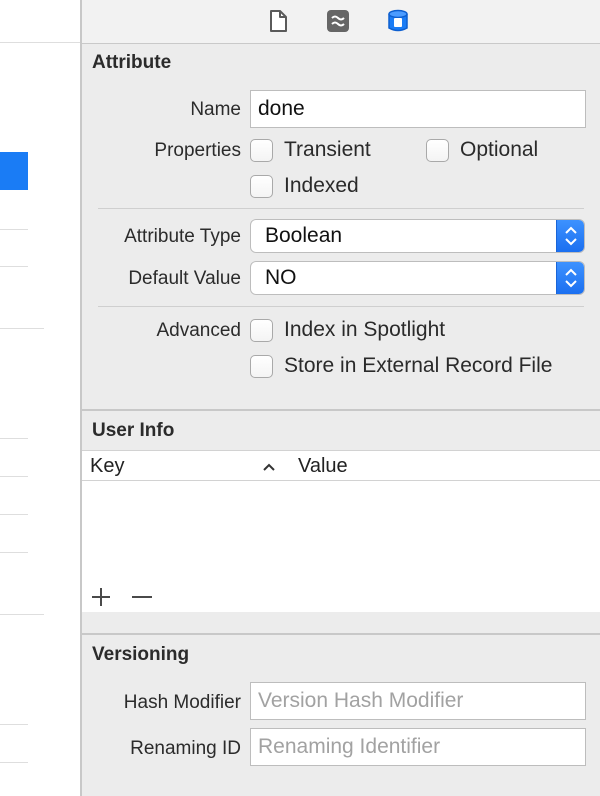 The height and width of the screenshot is (796, 600). What do you see at coordinates (327, 149) in the screenshot?
I see `transient-label: Transient` at bounding box center [327, 149].